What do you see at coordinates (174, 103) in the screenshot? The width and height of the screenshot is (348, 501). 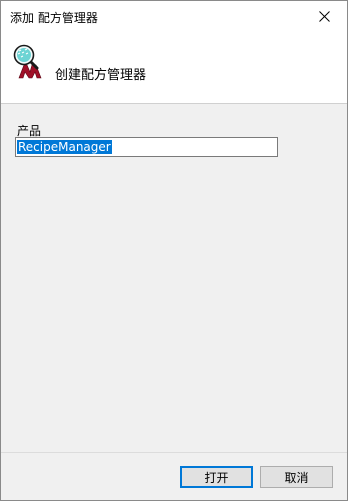 I see `header-separator` at bounding box center [174, 103].